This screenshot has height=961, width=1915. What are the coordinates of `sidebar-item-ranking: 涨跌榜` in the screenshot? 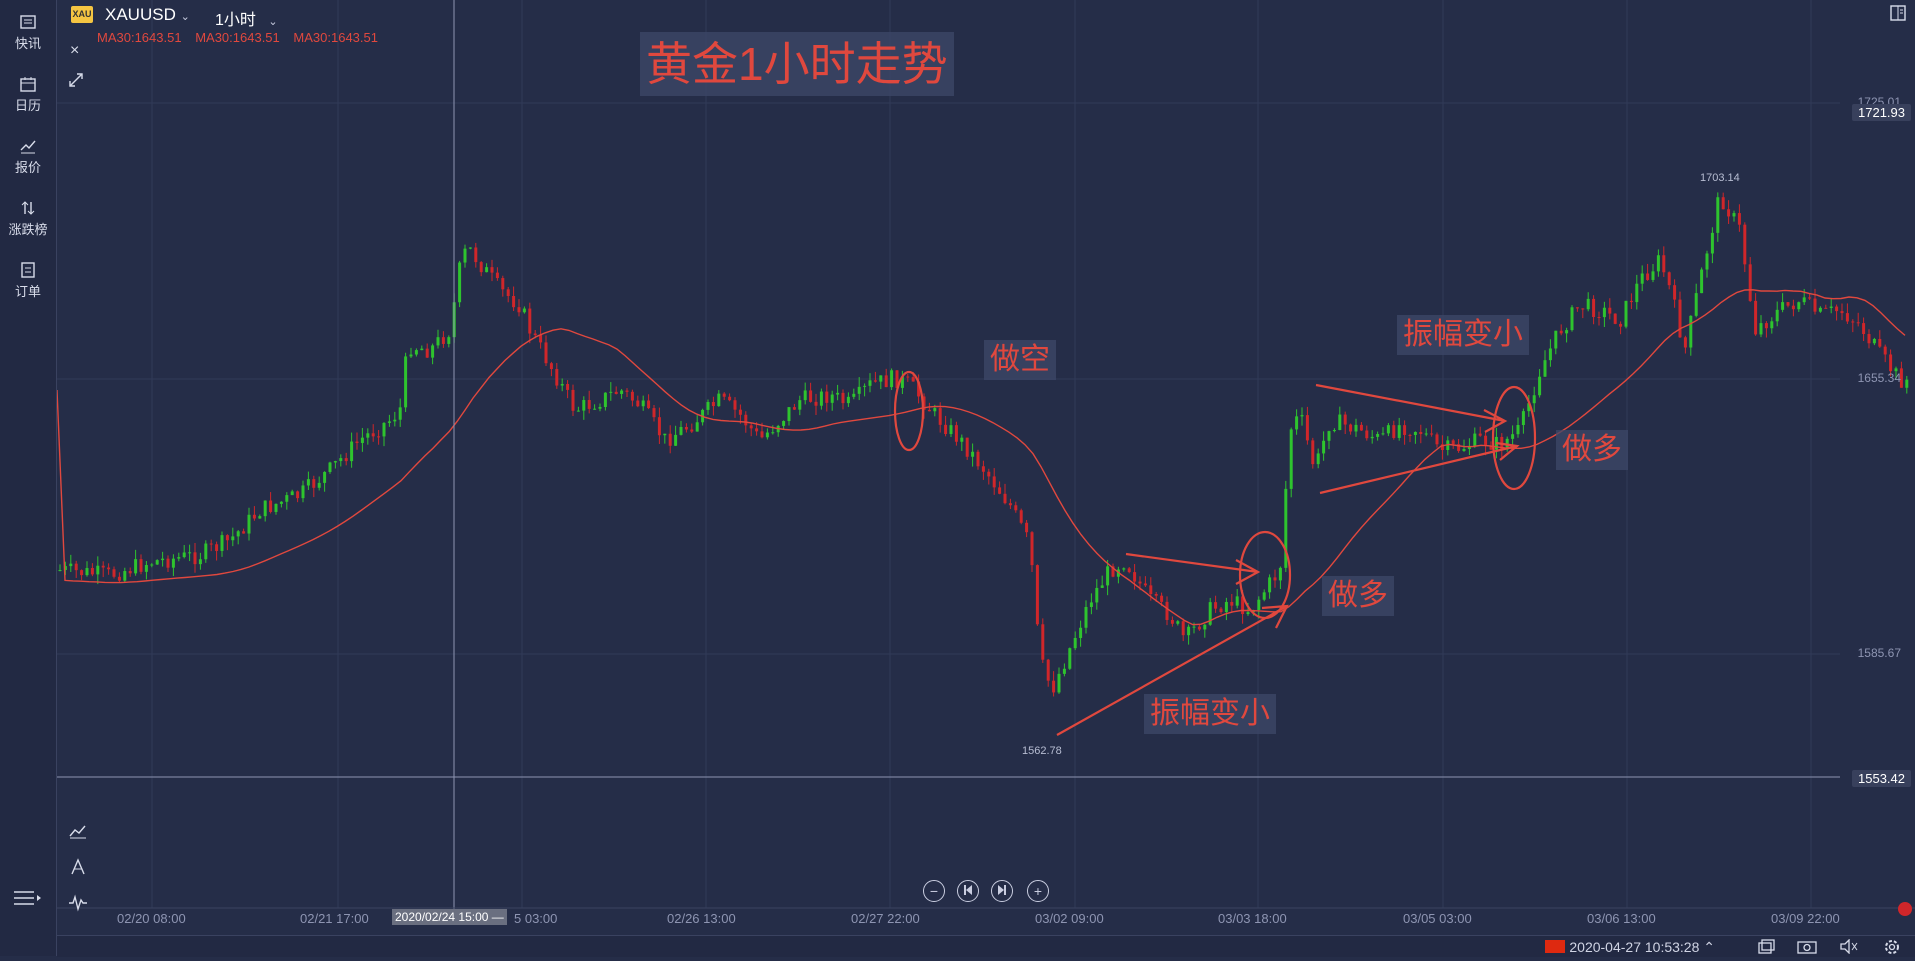 It's located at (28, 219).